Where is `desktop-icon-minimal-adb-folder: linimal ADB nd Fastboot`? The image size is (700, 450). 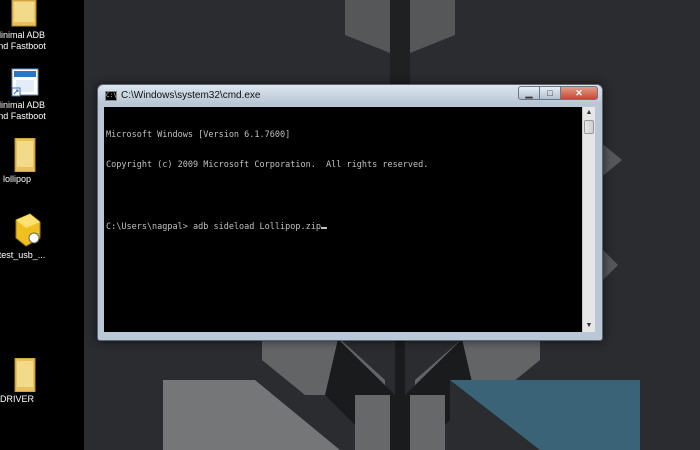 desktop-icon-minimal-adb-folder: linimal ADB nd Fastboot is located at coordinates (32, 26).